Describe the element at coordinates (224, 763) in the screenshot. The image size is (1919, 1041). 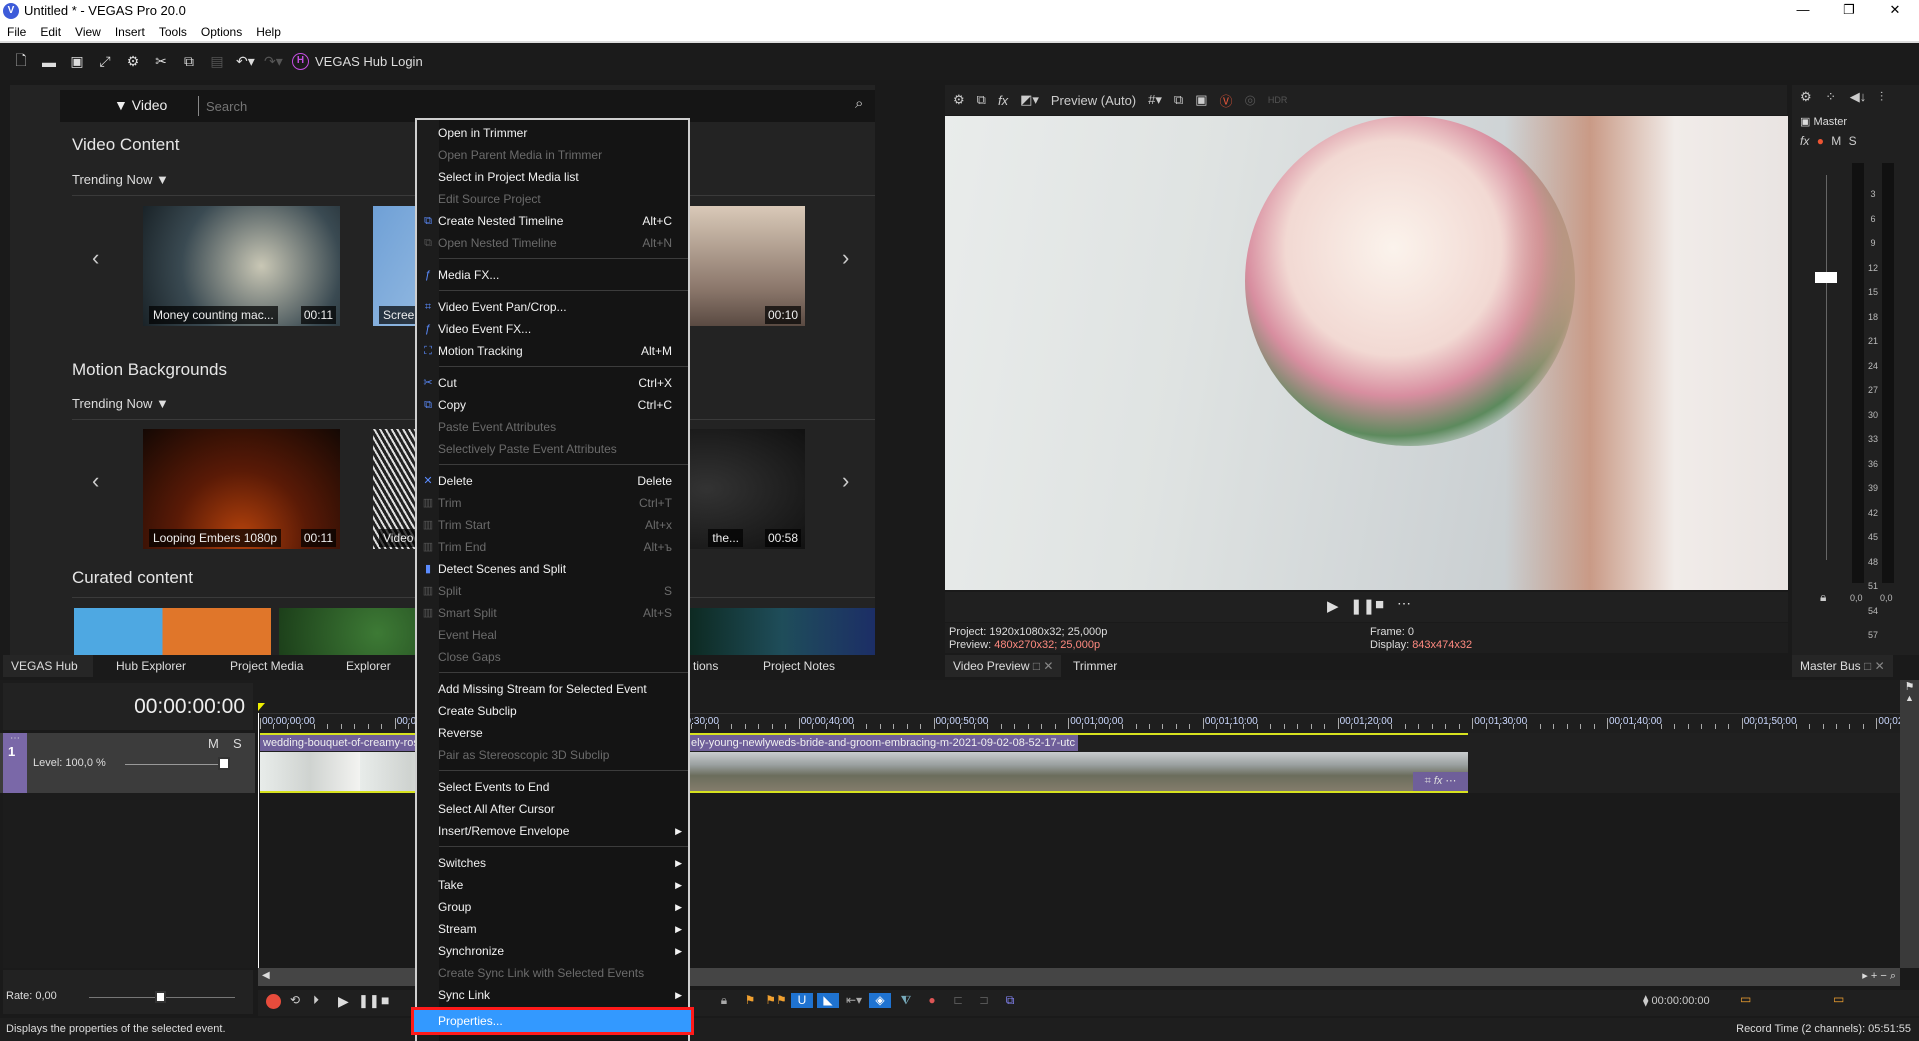
I see `level-slider-handle` at that location.